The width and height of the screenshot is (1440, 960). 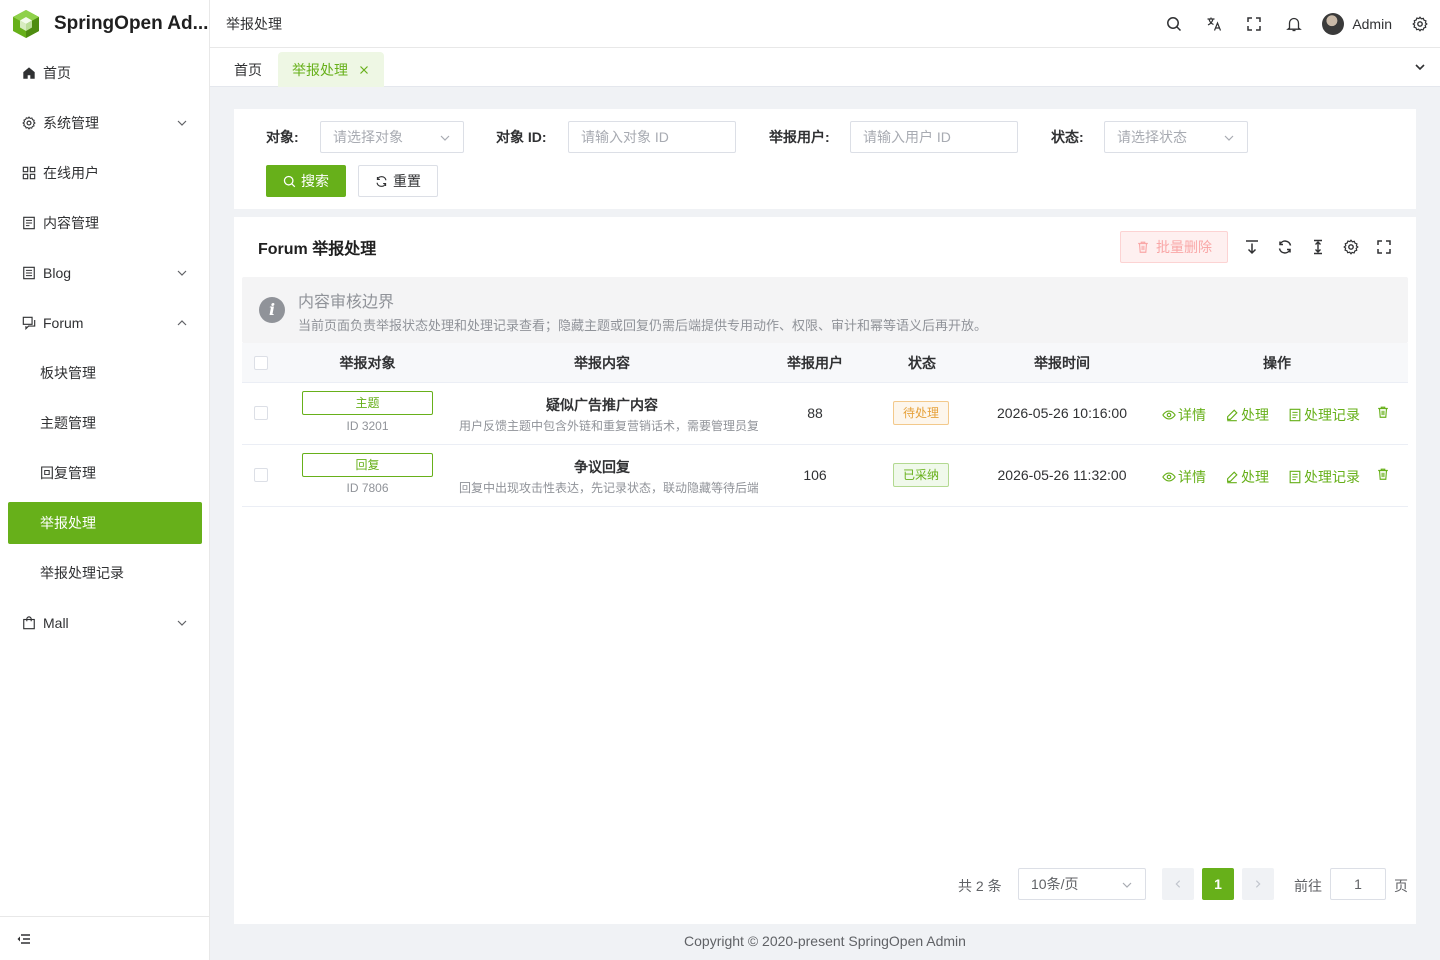 What do you see at coordinates (652, 137) in the screenshot?
I see `object-id-input: 请输入对象 ID` at bounding box center [652, 137].